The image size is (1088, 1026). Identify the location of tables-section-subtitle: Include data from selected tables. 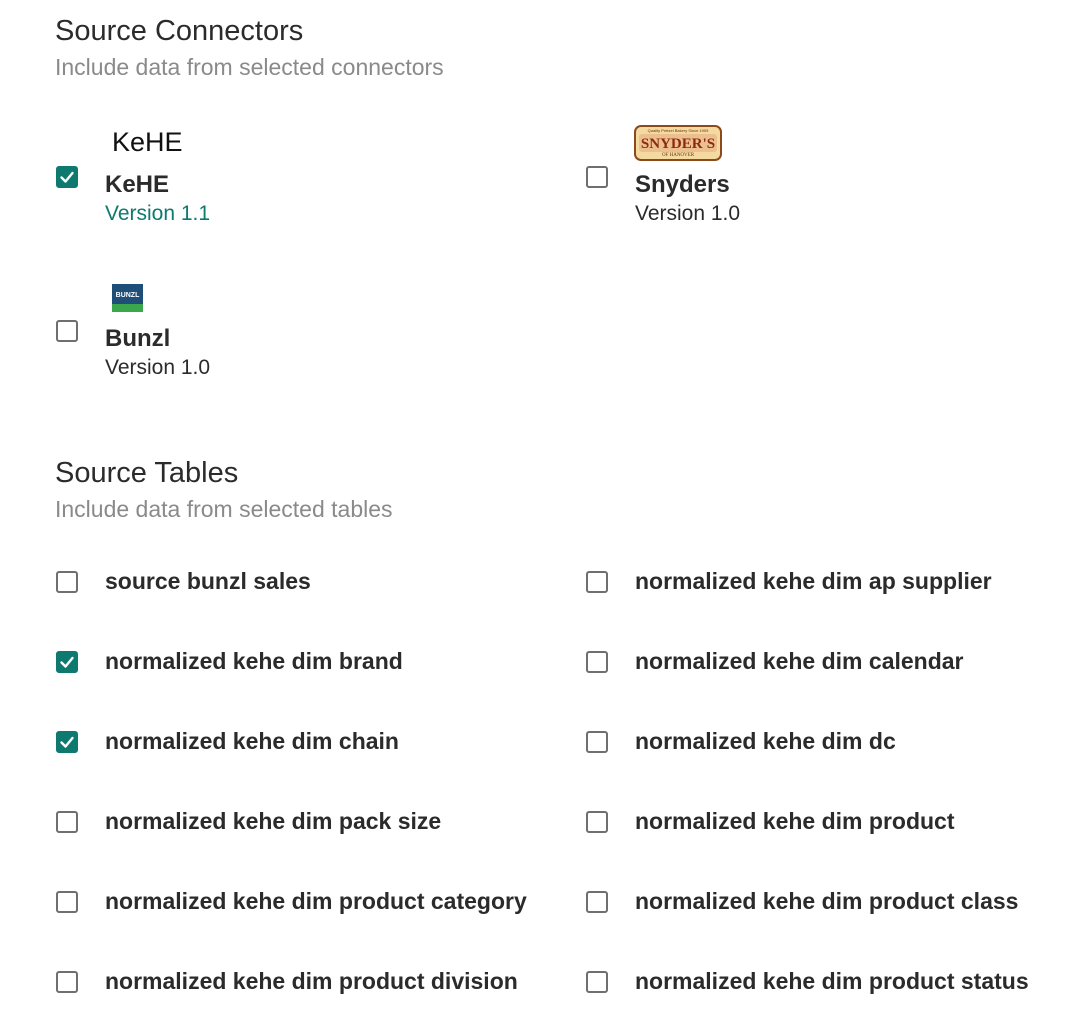
(224, 509).